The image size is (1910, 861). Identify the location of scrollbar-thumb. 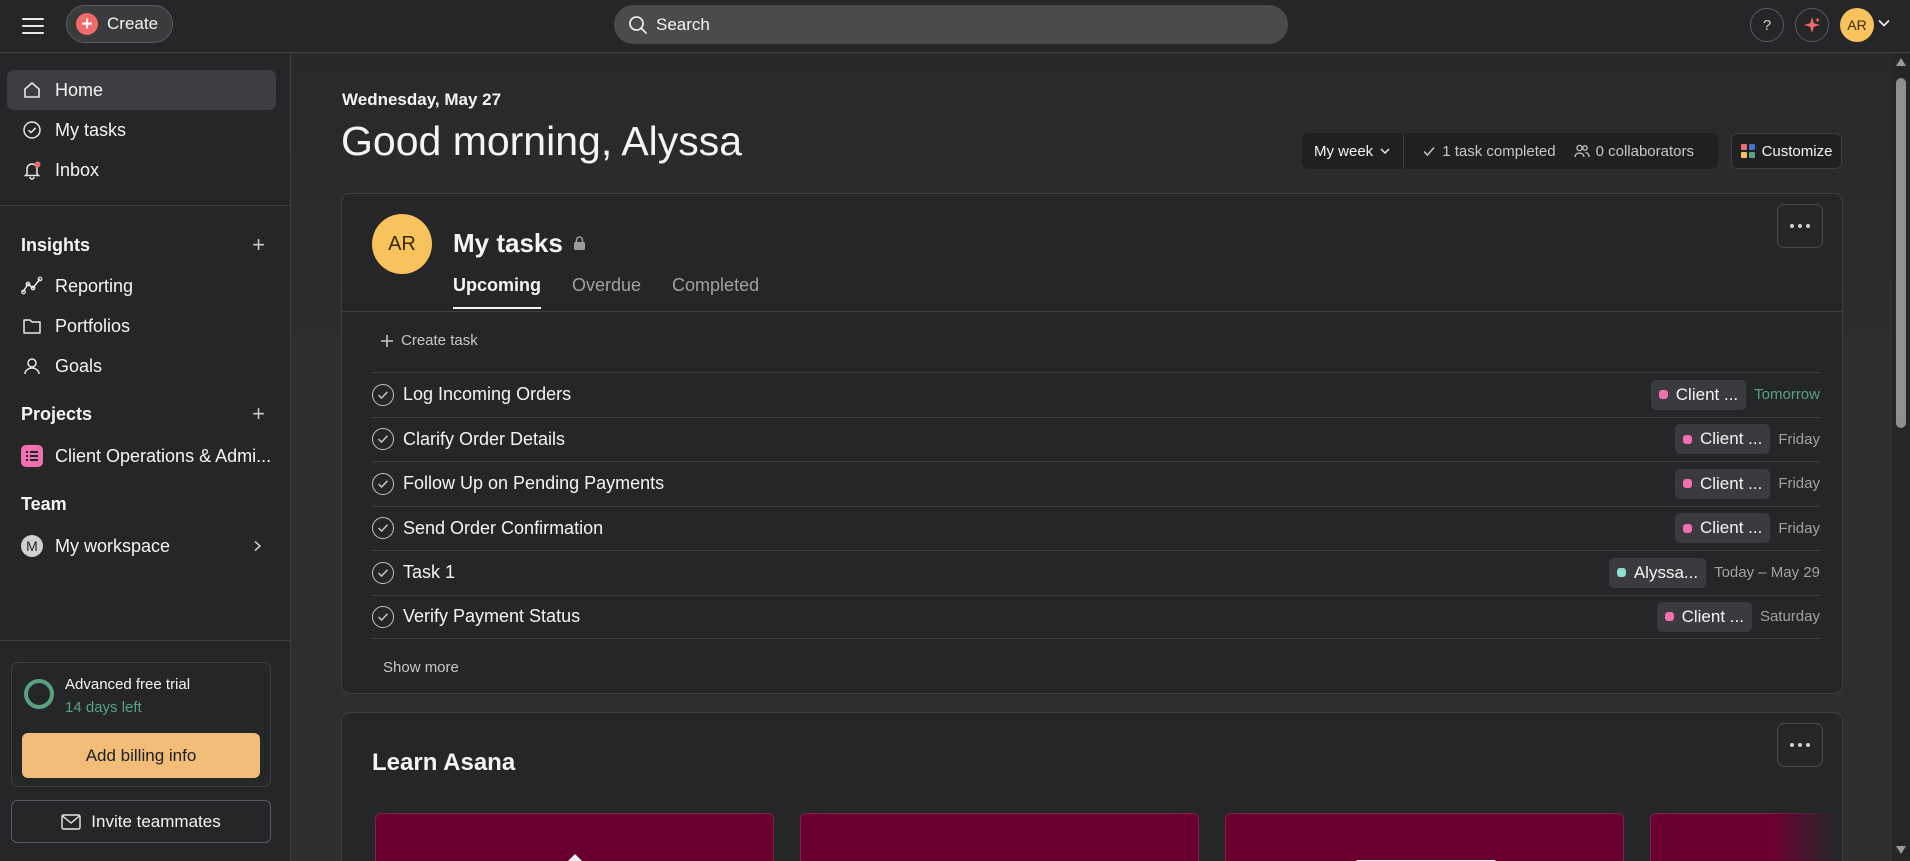
(1901, 253).